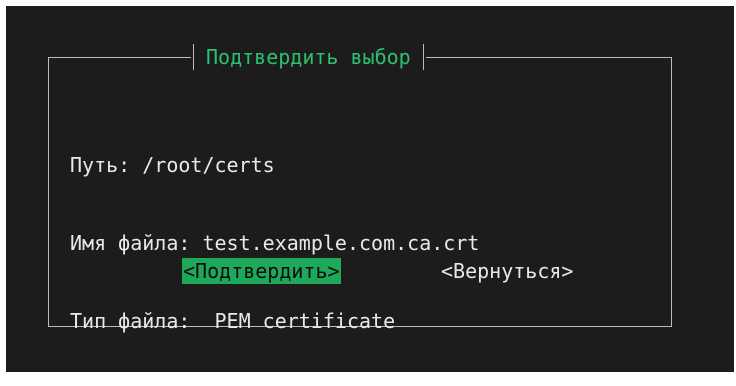 This screenshot has width=736, height=386. I want to click on filetype-line: Тип файла: PEM certificate, so click(233, 321).